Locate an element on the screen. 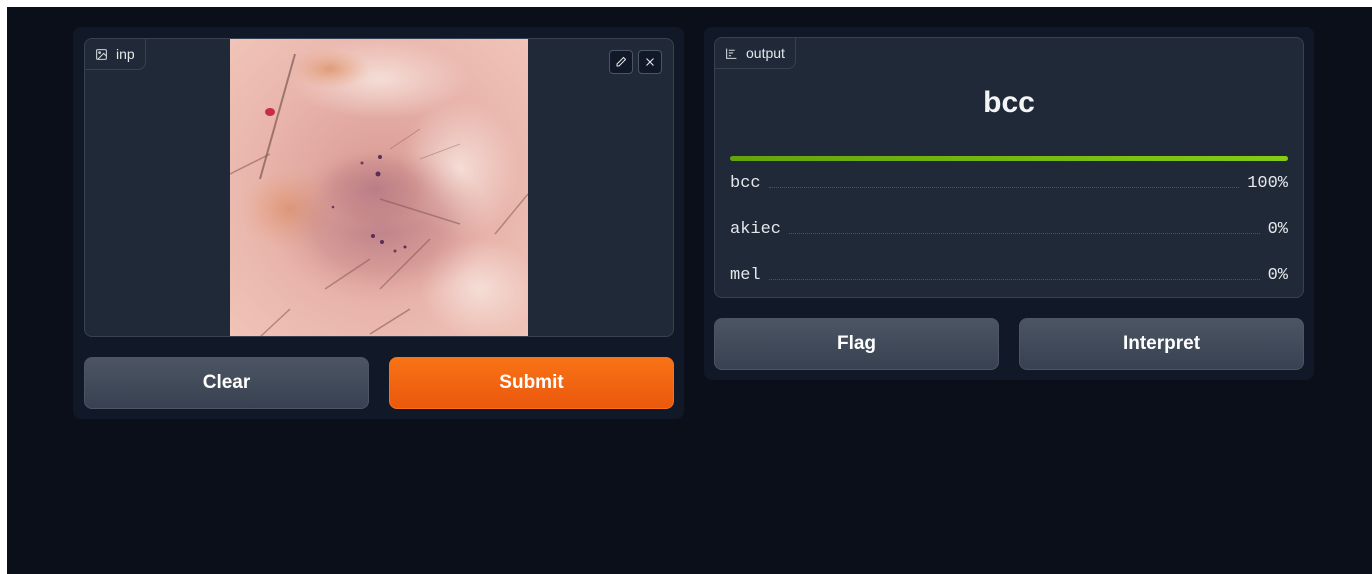 The height and width of the screenshot is (574, 1372). image-icon is located at coordinates (101, 54).